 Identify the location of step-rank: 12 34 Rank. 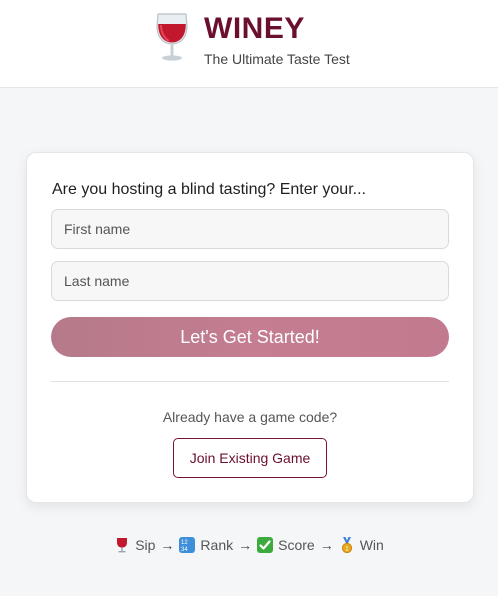
(206, 545).